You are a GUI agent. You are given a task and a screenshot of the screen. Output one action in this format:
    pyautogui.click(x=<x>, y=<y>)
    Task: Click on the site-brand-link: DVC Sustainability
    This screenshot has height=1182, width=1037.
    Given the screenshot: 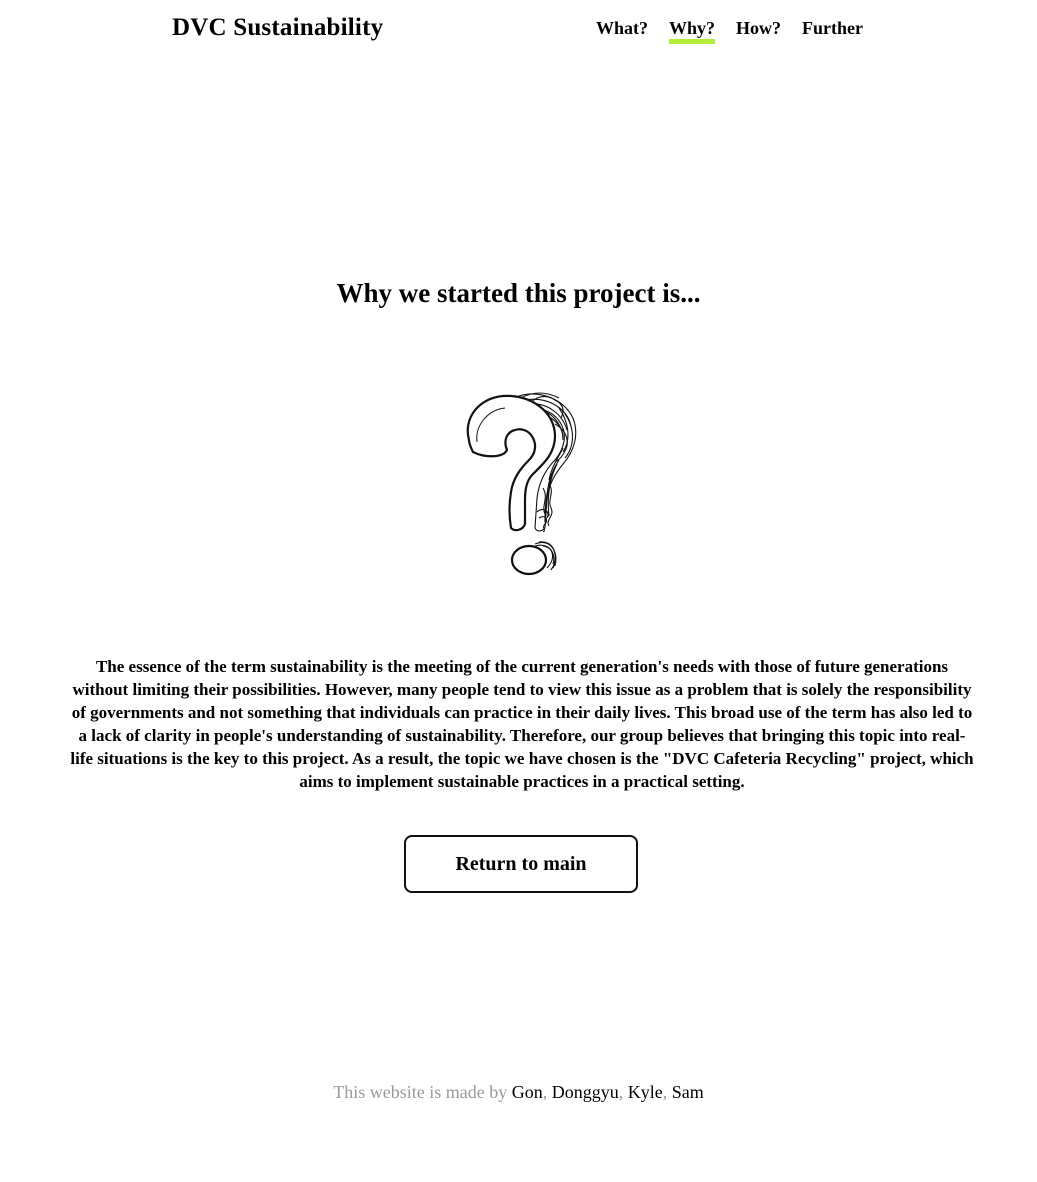 What is the action you would take?
    pyautogui.click(x=277, y=28)
    